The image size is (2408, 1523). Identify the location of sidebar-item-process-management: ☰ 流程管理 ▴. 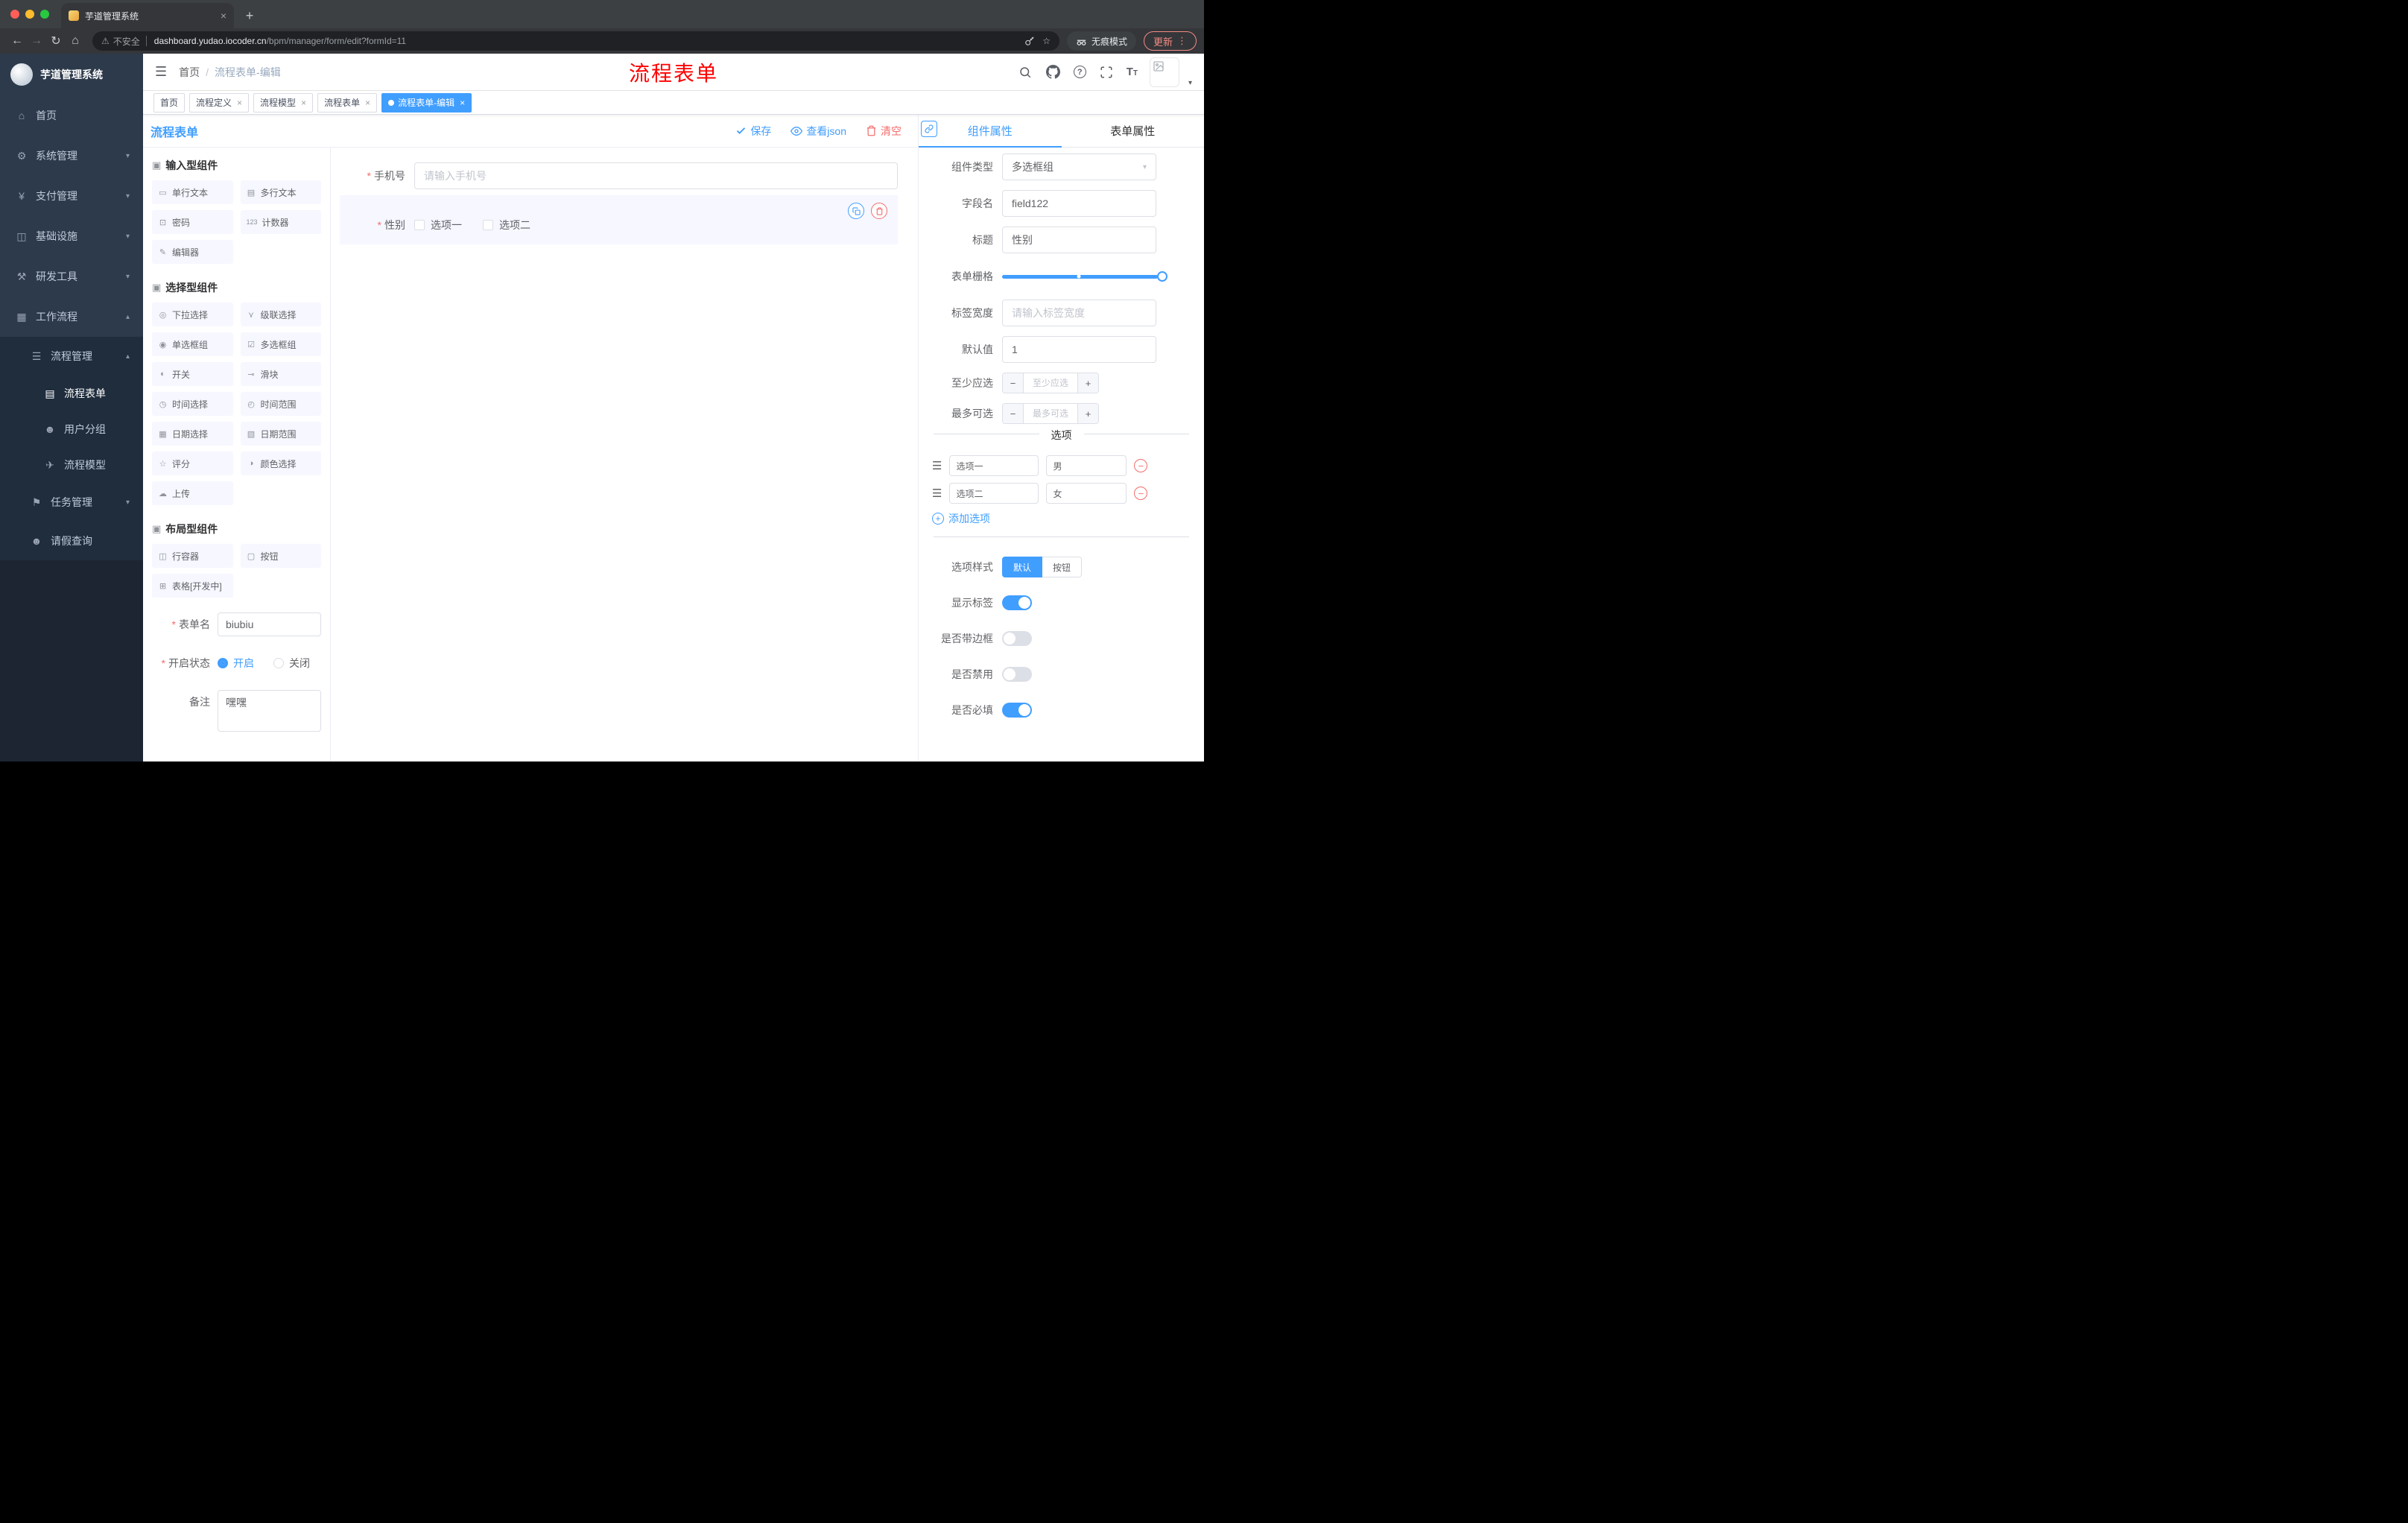
(71, 357).